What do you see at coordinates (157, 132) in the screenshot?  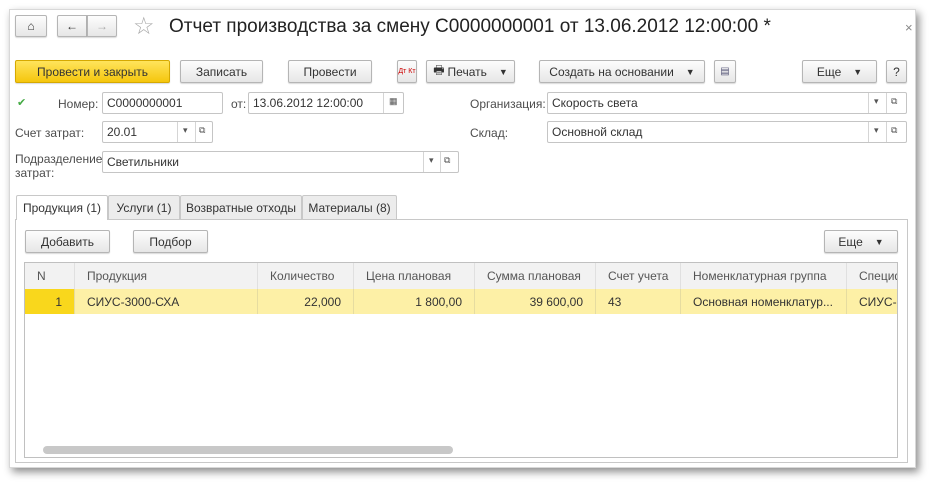 I see `account-select: 20.01 ▾ ⧉` at bounding box center [157, 132].